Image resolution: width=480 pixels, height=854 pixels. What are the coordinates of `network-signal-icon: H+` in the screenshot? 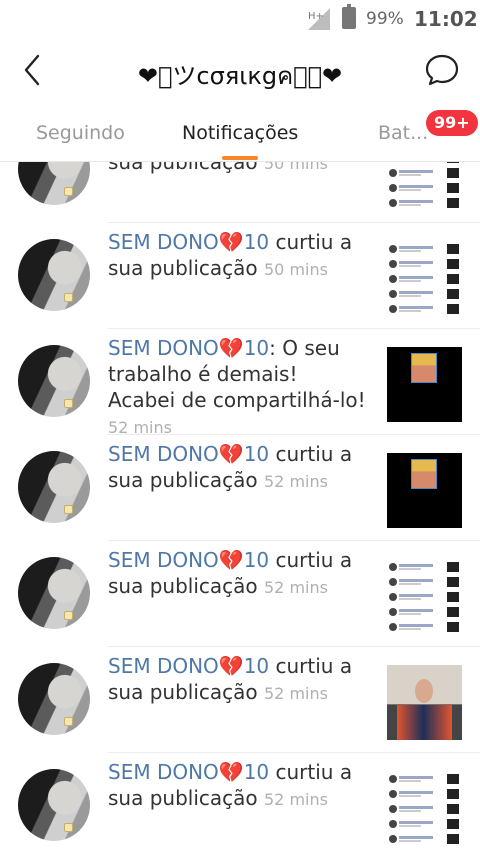 It's located at (319, 19).